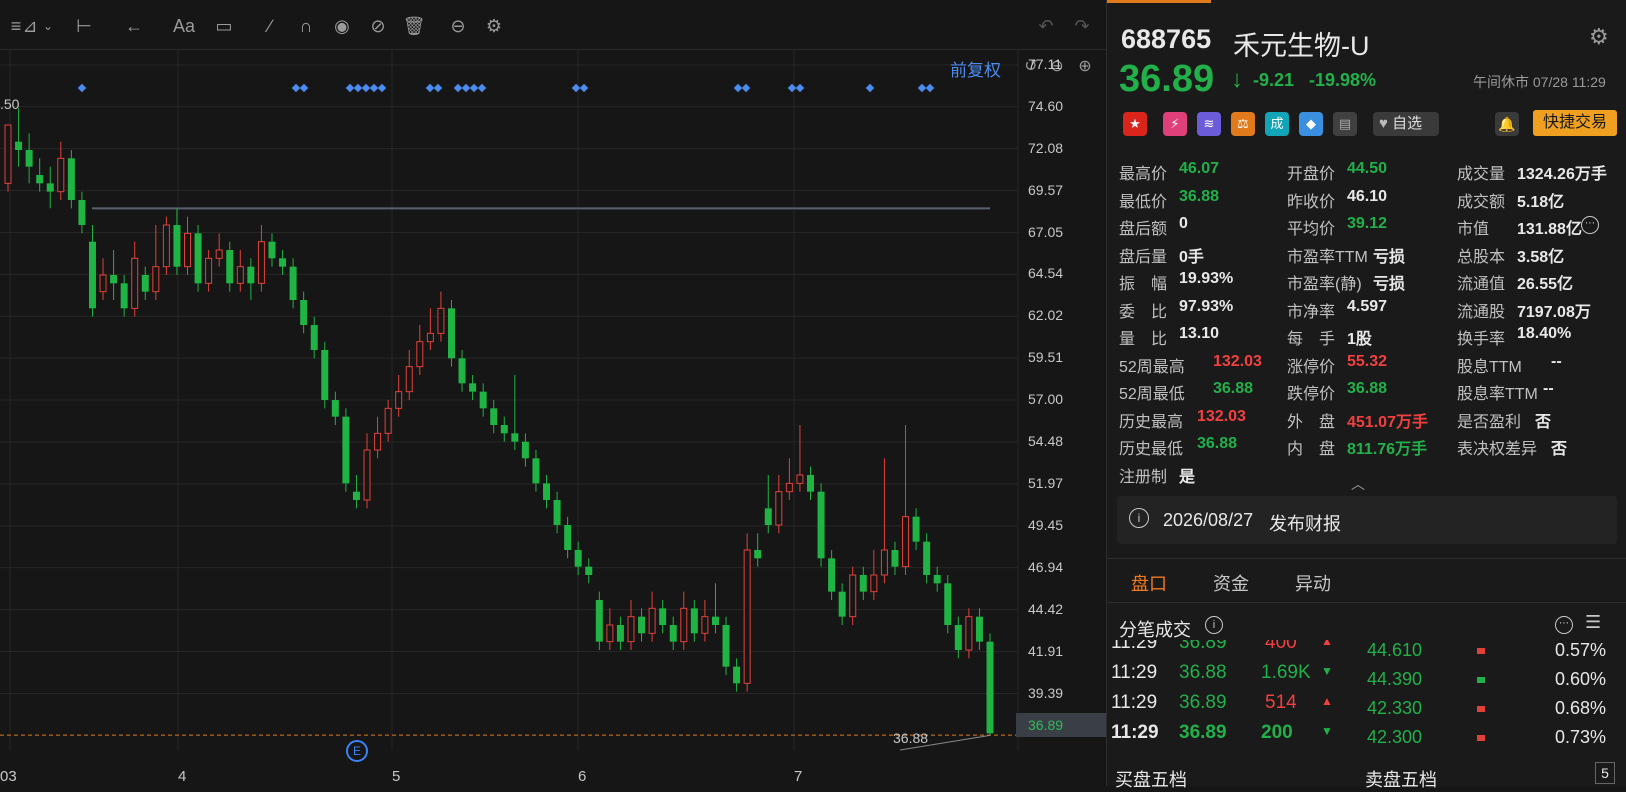 The height and width of the screenshot is (792, 1626). Describe the element at coordinates (494, 26) in the screenshot. I see `gear-icon: ⚙` at that location.